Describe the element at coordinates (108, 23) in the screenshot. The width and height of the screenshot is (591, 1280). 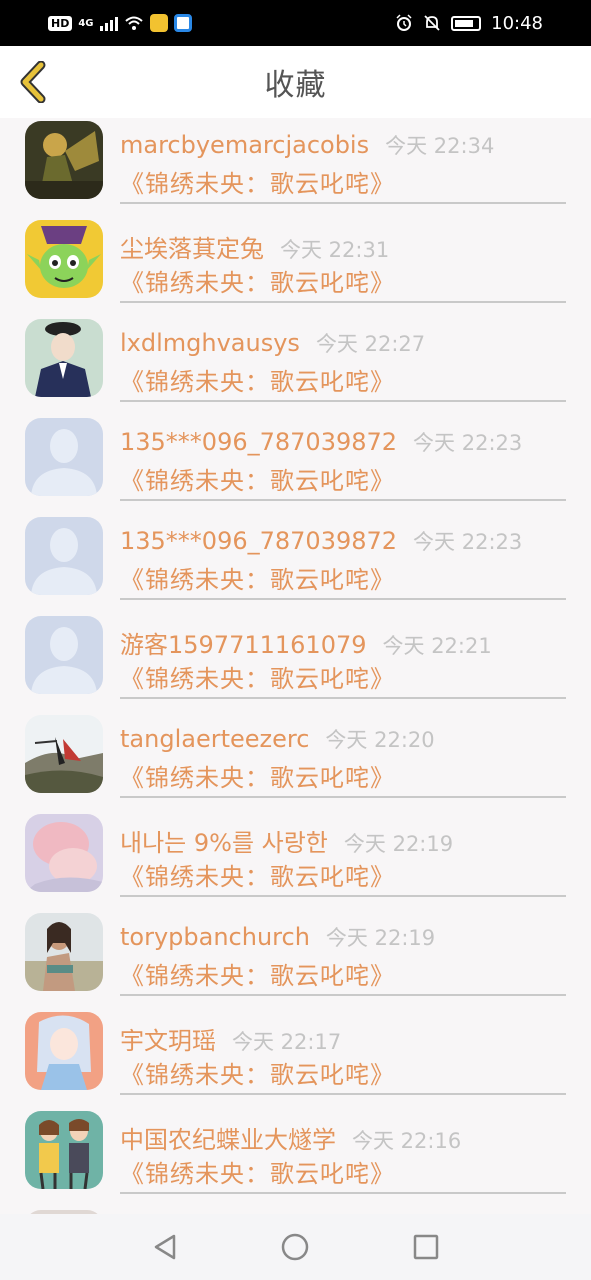
I see `signal-icon` at that location.